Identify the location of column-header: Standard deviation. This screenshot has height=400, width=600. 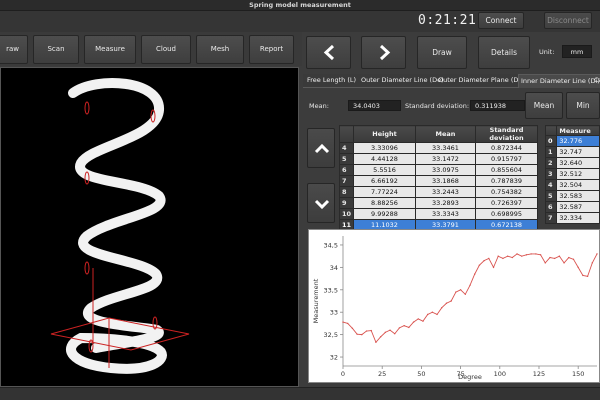
(506, 134).